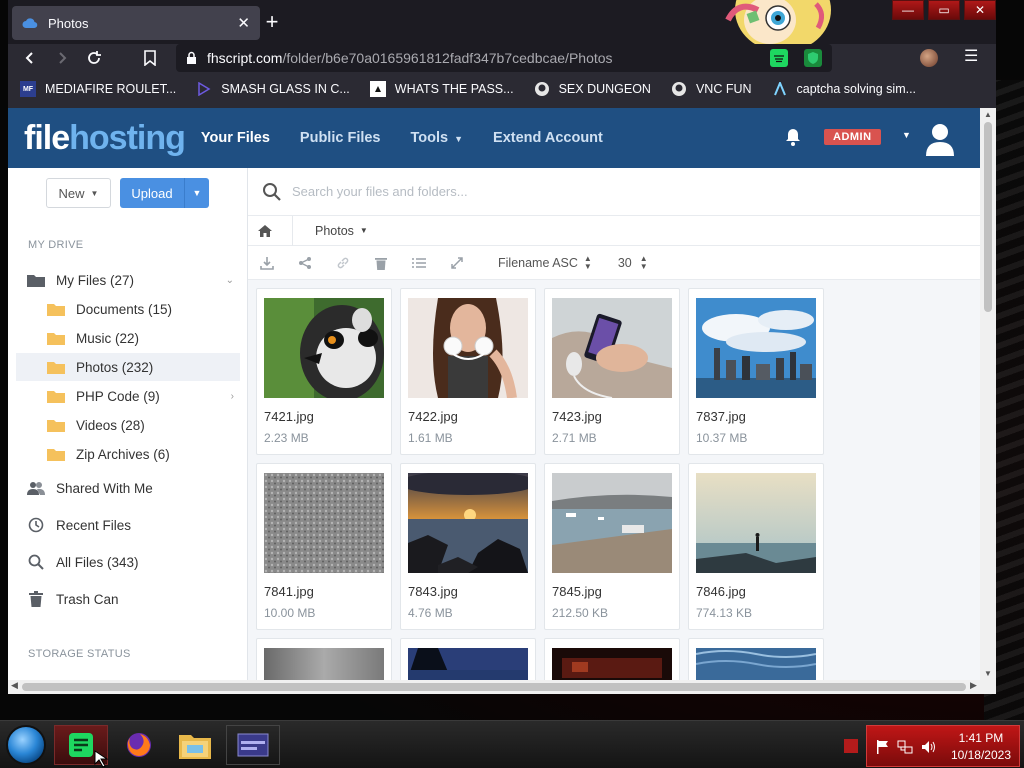 This screenshot has width=1024, height=768. I want to click on sidebar-item-photos: Photos (232), so click(128, 367).